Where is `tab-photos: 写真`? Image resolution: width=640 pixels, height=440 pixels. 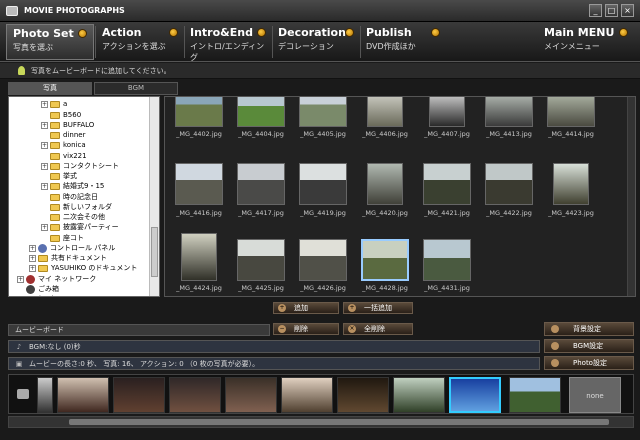
tab-photos: 写真 is located at coordinates (50, 88).